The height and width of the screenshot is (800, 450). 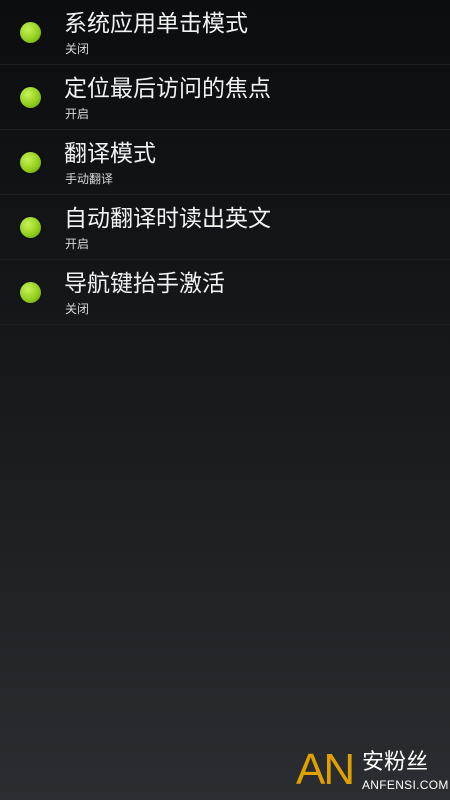 What do you see at coordinates (144, 284) in the screenshot?
I see `setting-title: 导航键抬手激活` at bounding box center [144, 284].